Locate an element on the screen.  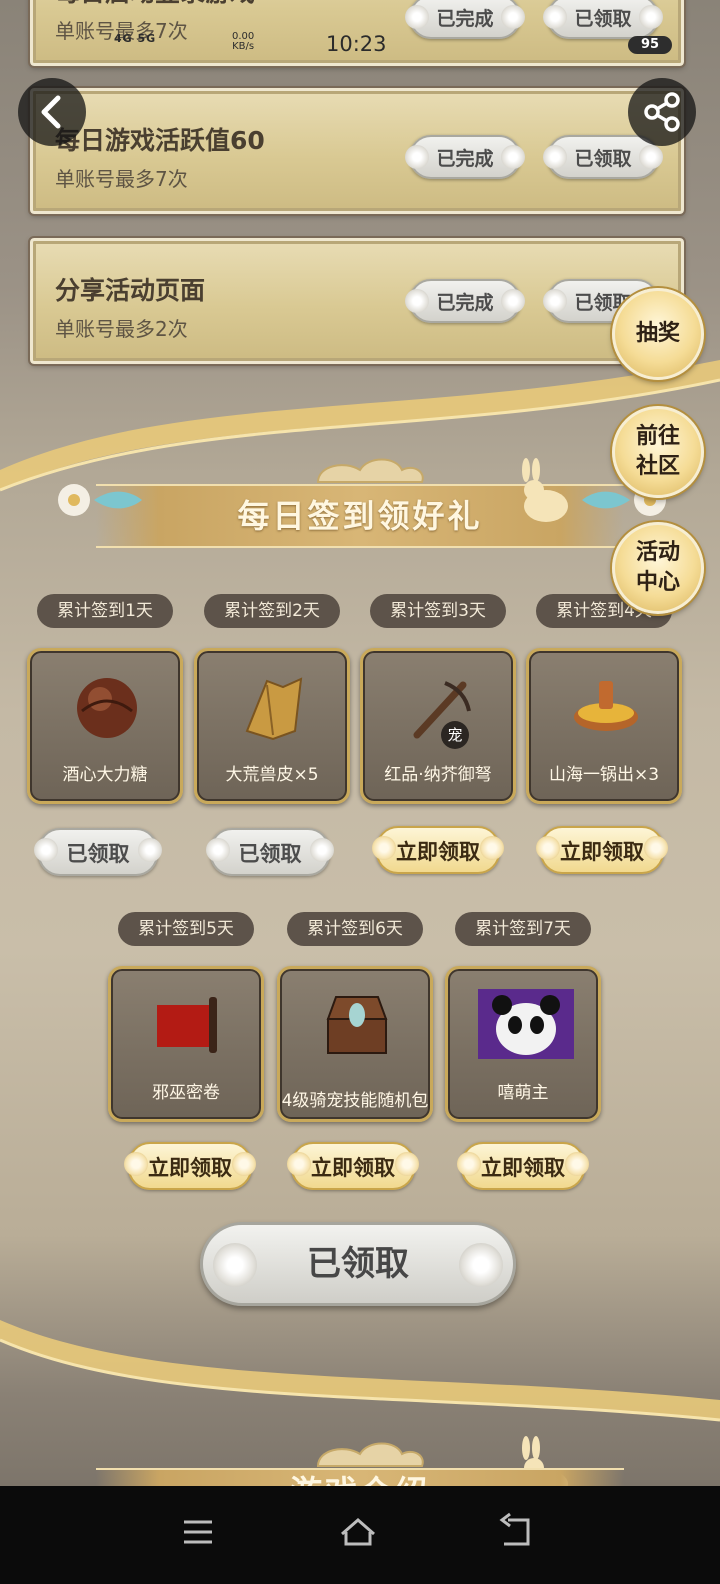
share-button is located at coordinates (662, 112).